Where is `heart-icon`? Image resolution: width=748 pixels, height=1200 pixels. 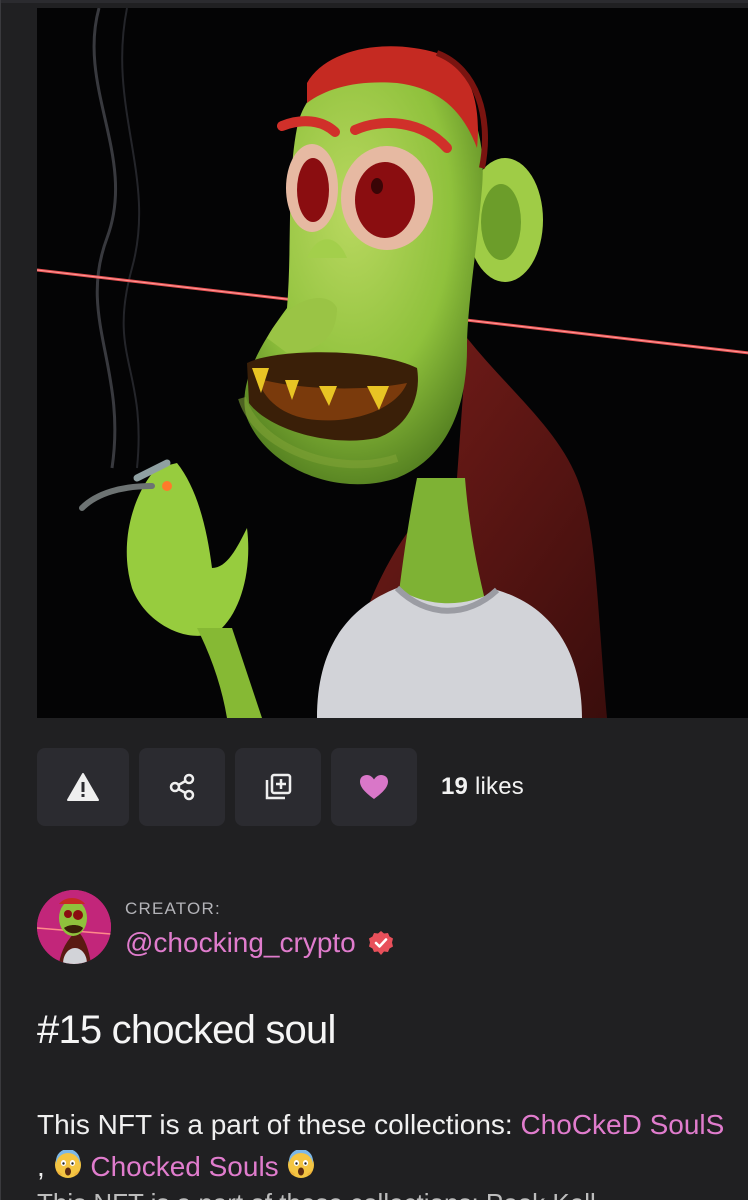
heart-icon is located at coordinates (374, 787).